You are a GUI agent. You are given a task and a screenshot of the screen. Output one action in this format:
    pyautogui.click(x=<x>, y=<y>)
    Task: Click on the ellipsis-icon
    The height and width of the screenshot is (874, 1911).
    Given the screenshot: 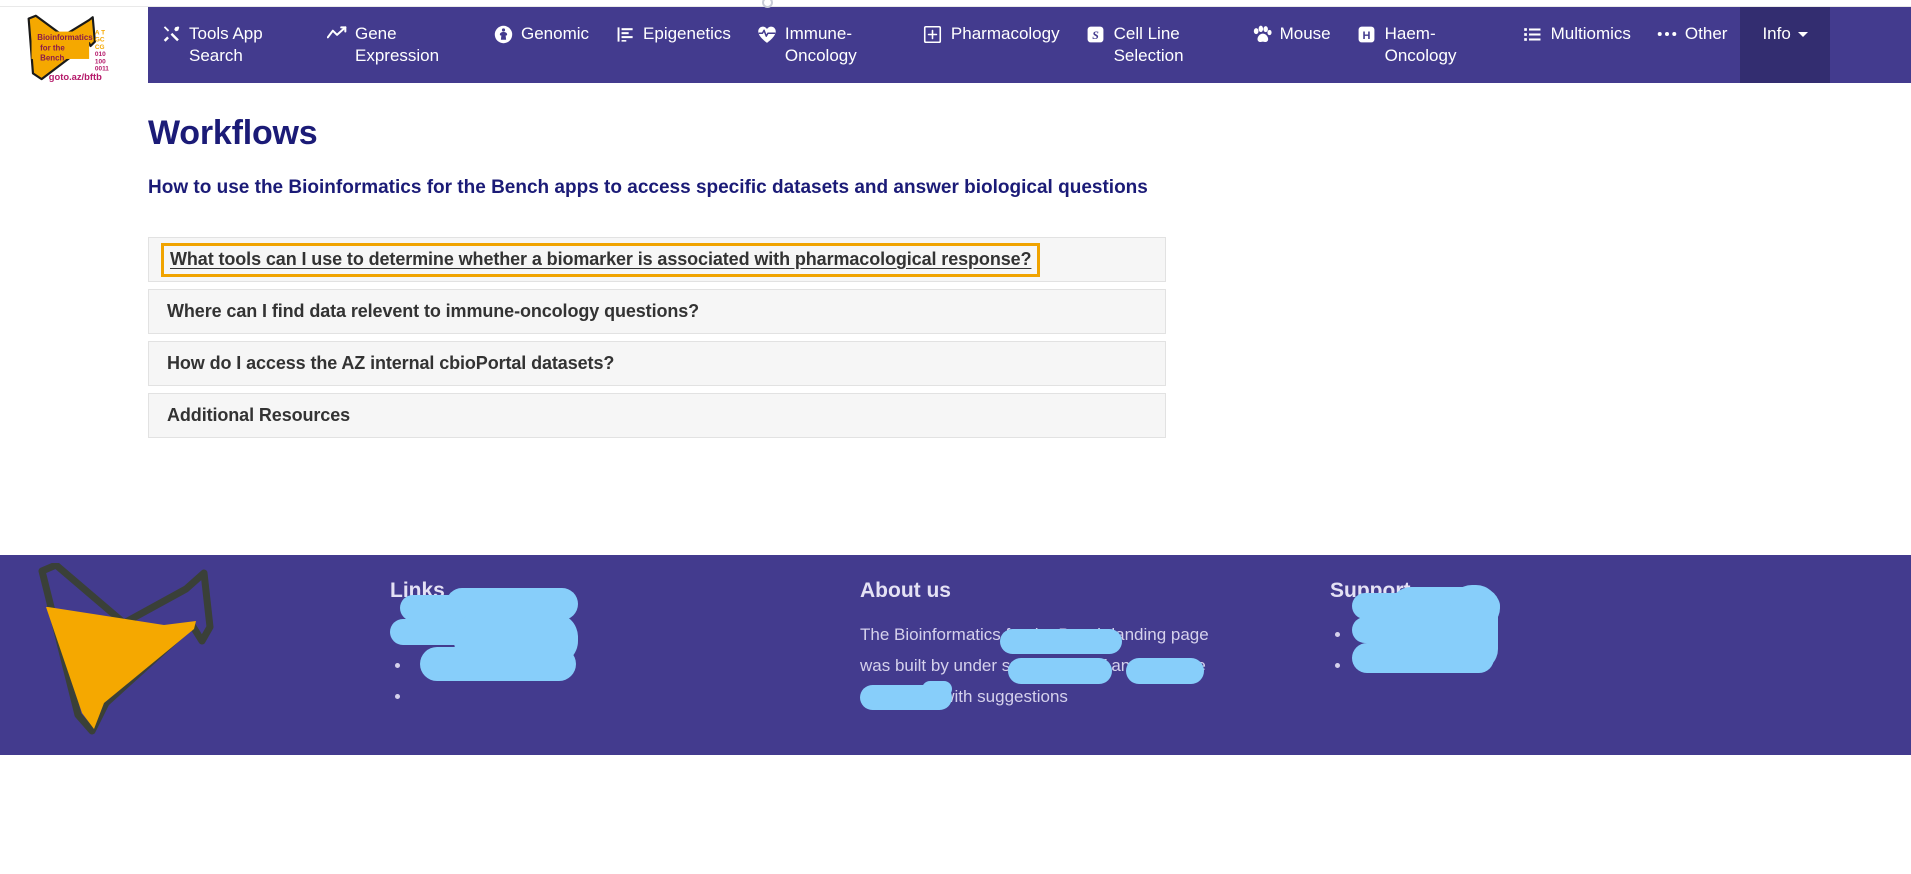 What is the action you would take?
    pyautogui.click(x=1667, y=34)
    